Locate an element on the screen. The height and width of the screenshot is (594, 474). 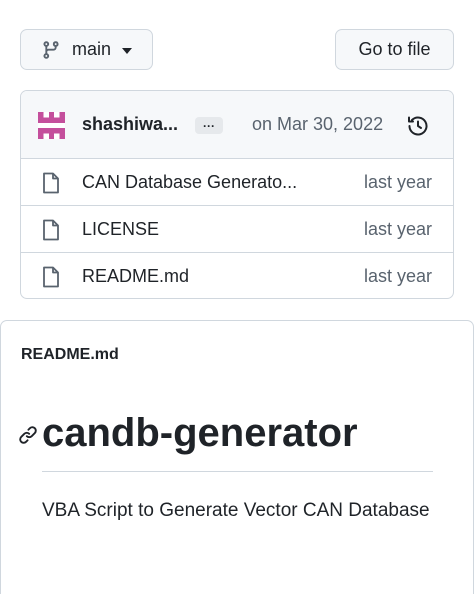
git-branch-icon is located at coordinates (51, 49).